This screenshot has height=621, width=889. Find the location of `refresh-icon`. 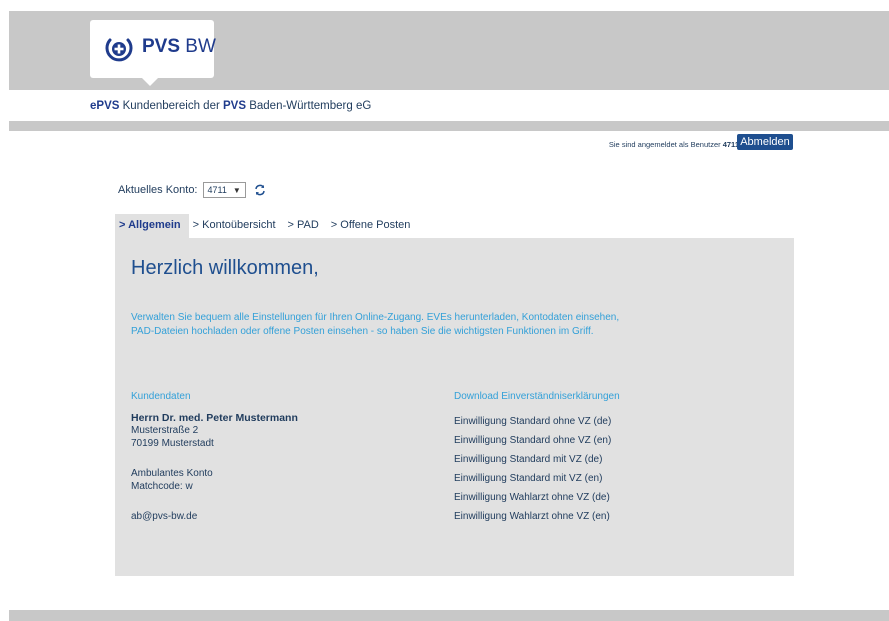

refresh-icon is located at coordinates (260, 190).